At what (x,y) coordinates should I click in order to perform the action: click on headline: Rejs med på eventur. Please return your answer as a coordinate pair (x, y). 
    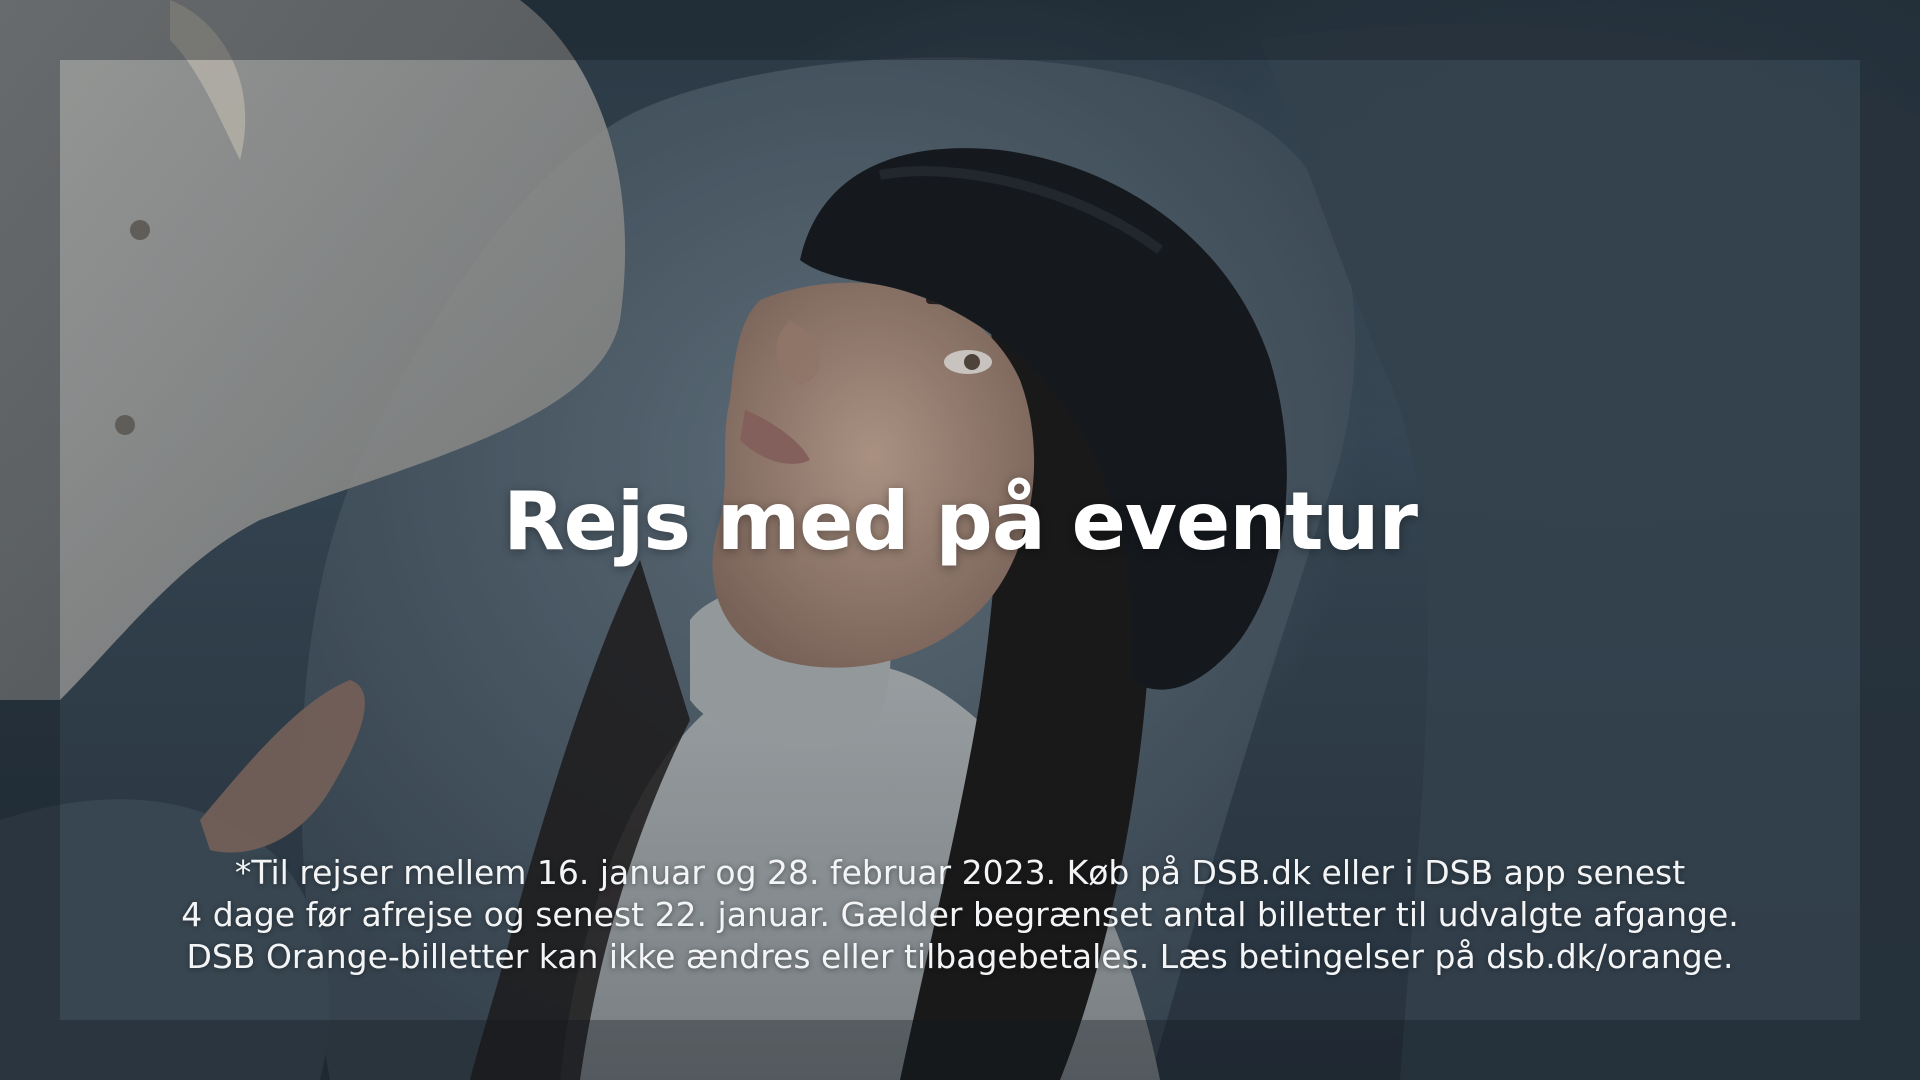
    Looking at the image, I should click on (960, 521).